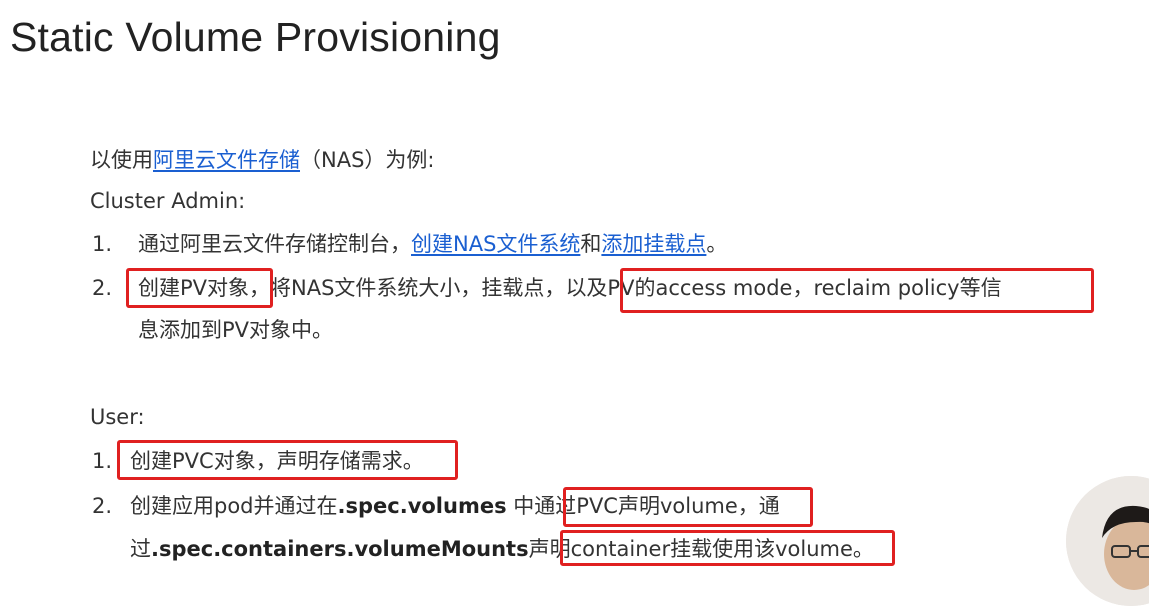 The height and width of the screenshot is (606, 1149). What do you see at coordinates (340, 549) in the screenshot?
I see `volume-mounts-code: .spec.containers.volumeMounts` at bounding box center [340, 549].